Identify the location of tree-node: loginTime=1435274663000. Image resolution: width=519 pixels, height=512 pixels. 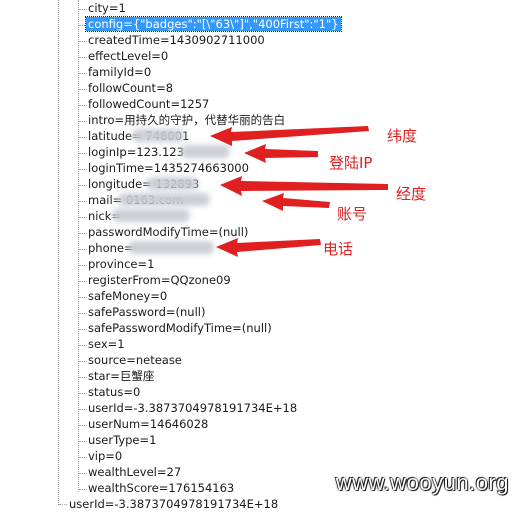
(168, 168).